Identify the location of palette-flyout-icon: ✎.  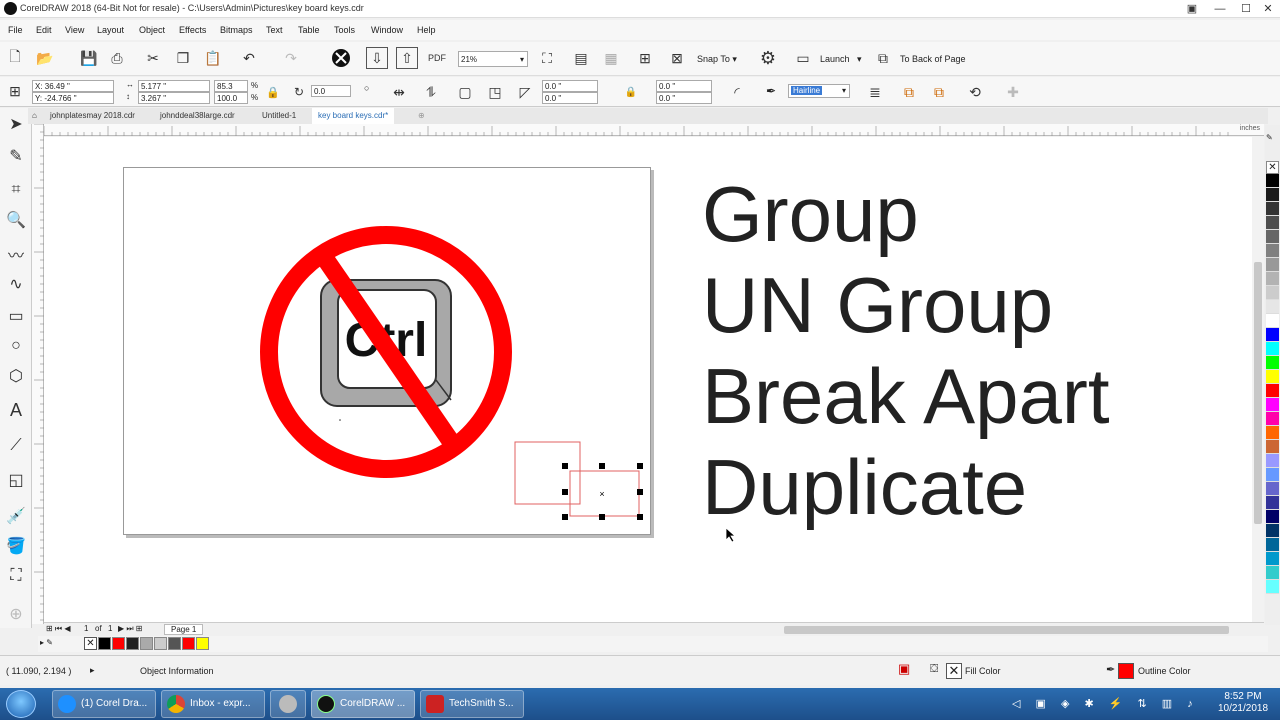
(1269, 137).